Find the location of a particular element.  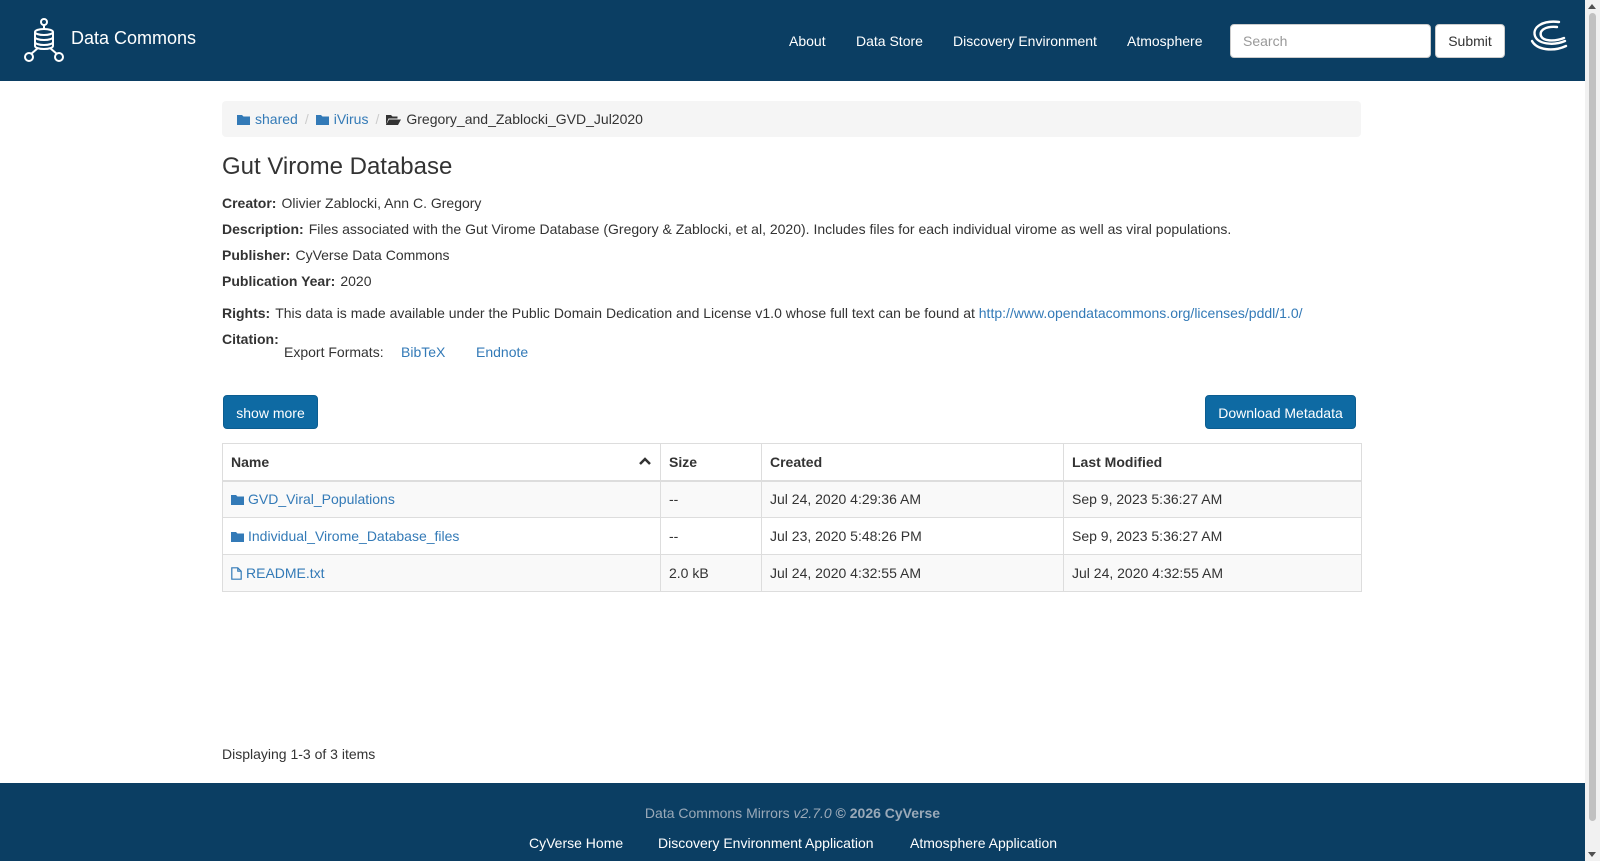

footer-app-name: Data Commons Mirrors is located at coordinates (717, 813).